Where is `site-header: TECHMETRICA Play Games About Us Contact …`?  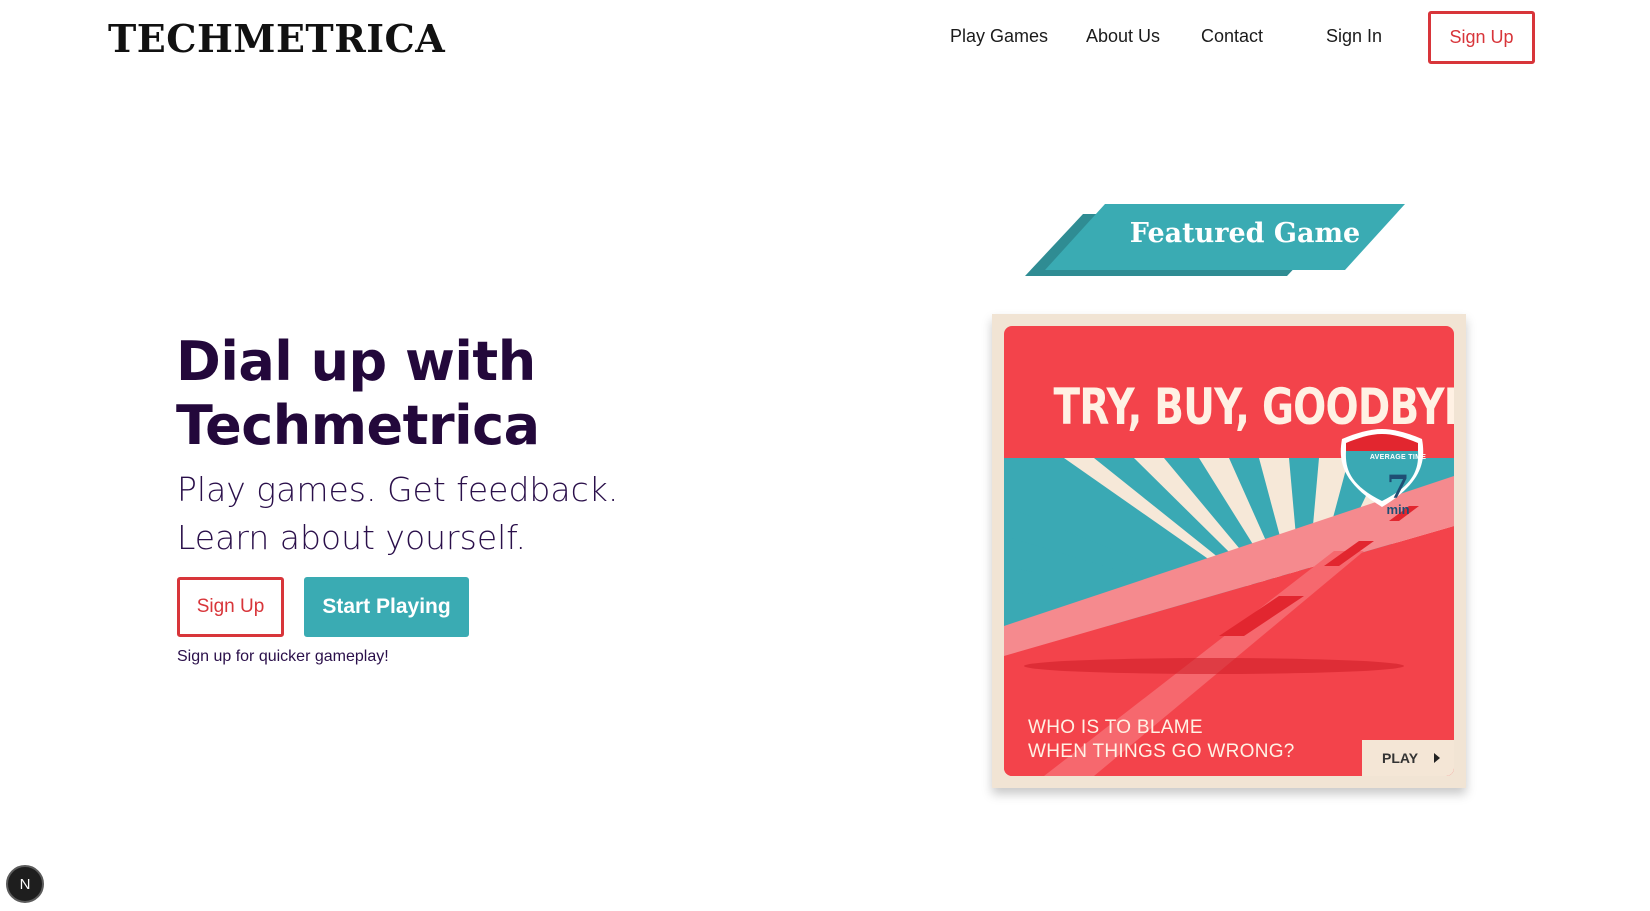
site-header: TECHMETRICA Play Games About Us Contact … is located at coordinates (825, 40).